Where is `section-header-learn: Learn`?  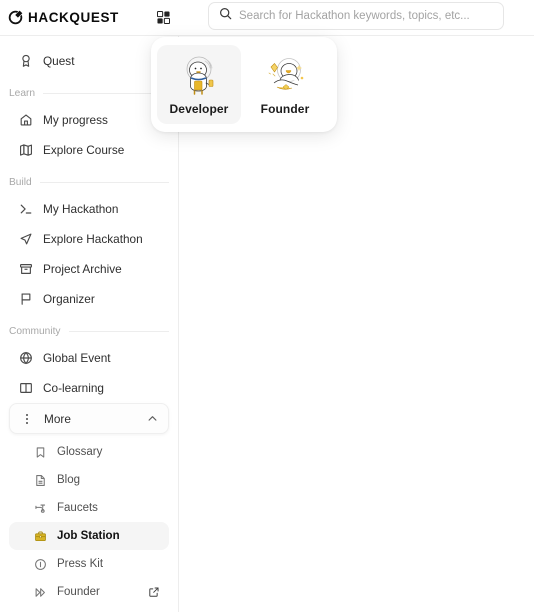 section-header-learn: Learn is located at coordinates (89, 93).